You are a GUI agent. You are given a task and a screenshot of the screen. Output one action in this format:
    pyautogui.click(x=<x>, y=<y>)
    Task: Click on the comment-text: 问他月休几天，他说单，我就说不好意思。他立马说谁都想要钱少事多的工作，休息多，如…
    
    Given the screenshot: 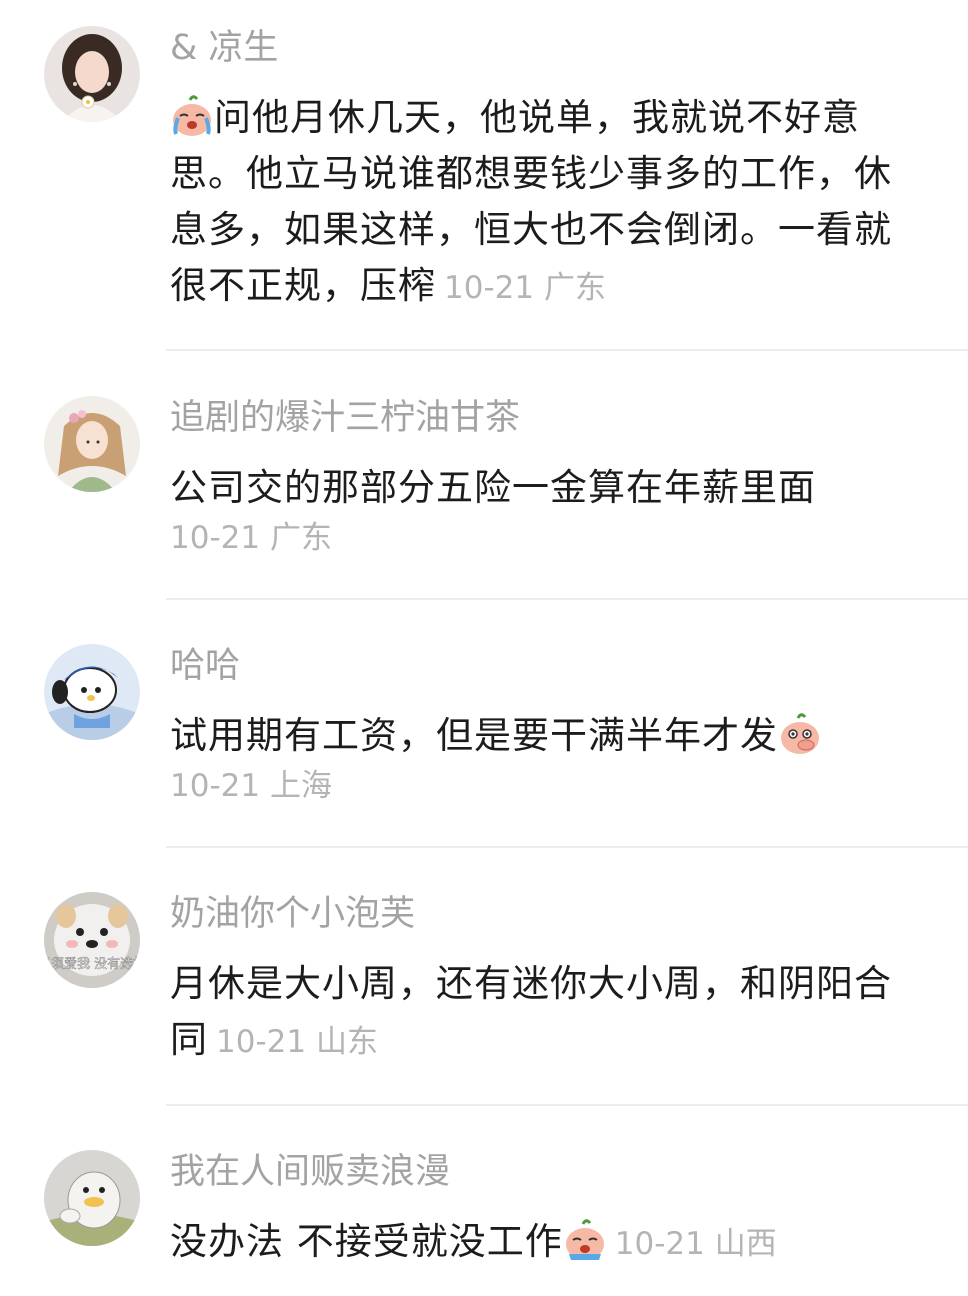 What is the action you would take?
    pyautogui.click(x=535, y=203)
    